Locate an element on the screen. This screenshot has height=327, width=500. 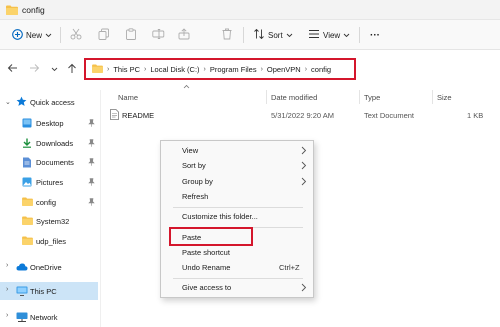
window-title: config is located at coordinates (33, 10).